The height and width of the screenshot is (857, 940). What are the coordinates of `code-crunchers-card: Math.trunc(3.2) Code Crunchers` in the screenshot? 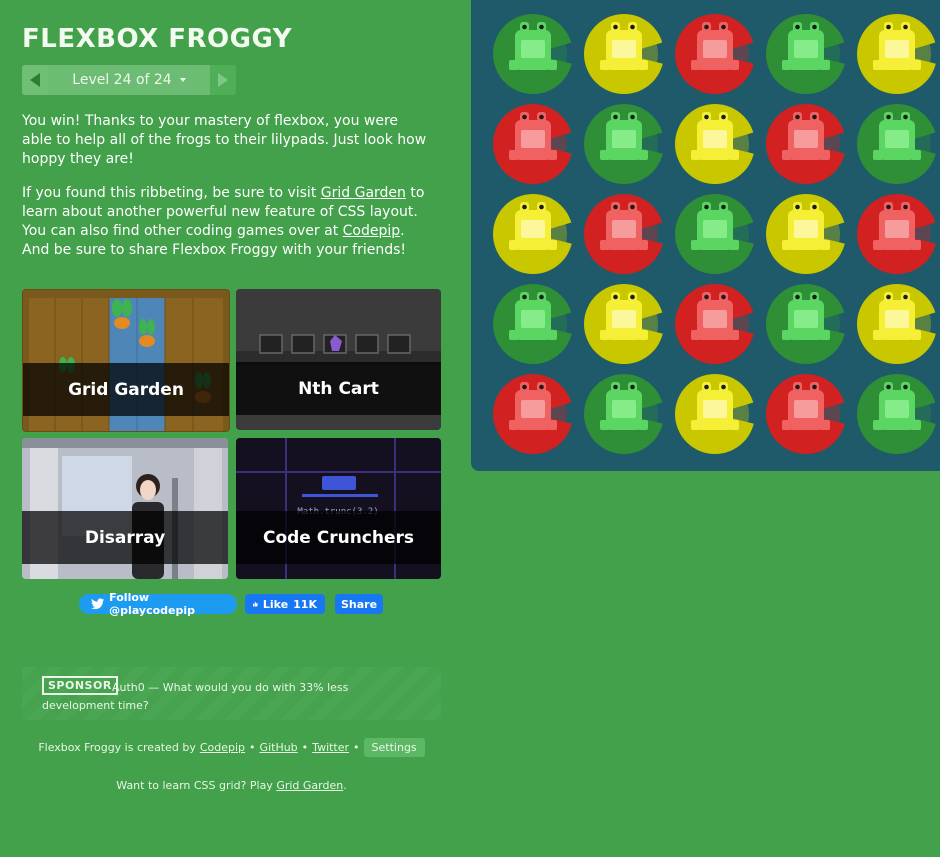 It's located at (338, 508).